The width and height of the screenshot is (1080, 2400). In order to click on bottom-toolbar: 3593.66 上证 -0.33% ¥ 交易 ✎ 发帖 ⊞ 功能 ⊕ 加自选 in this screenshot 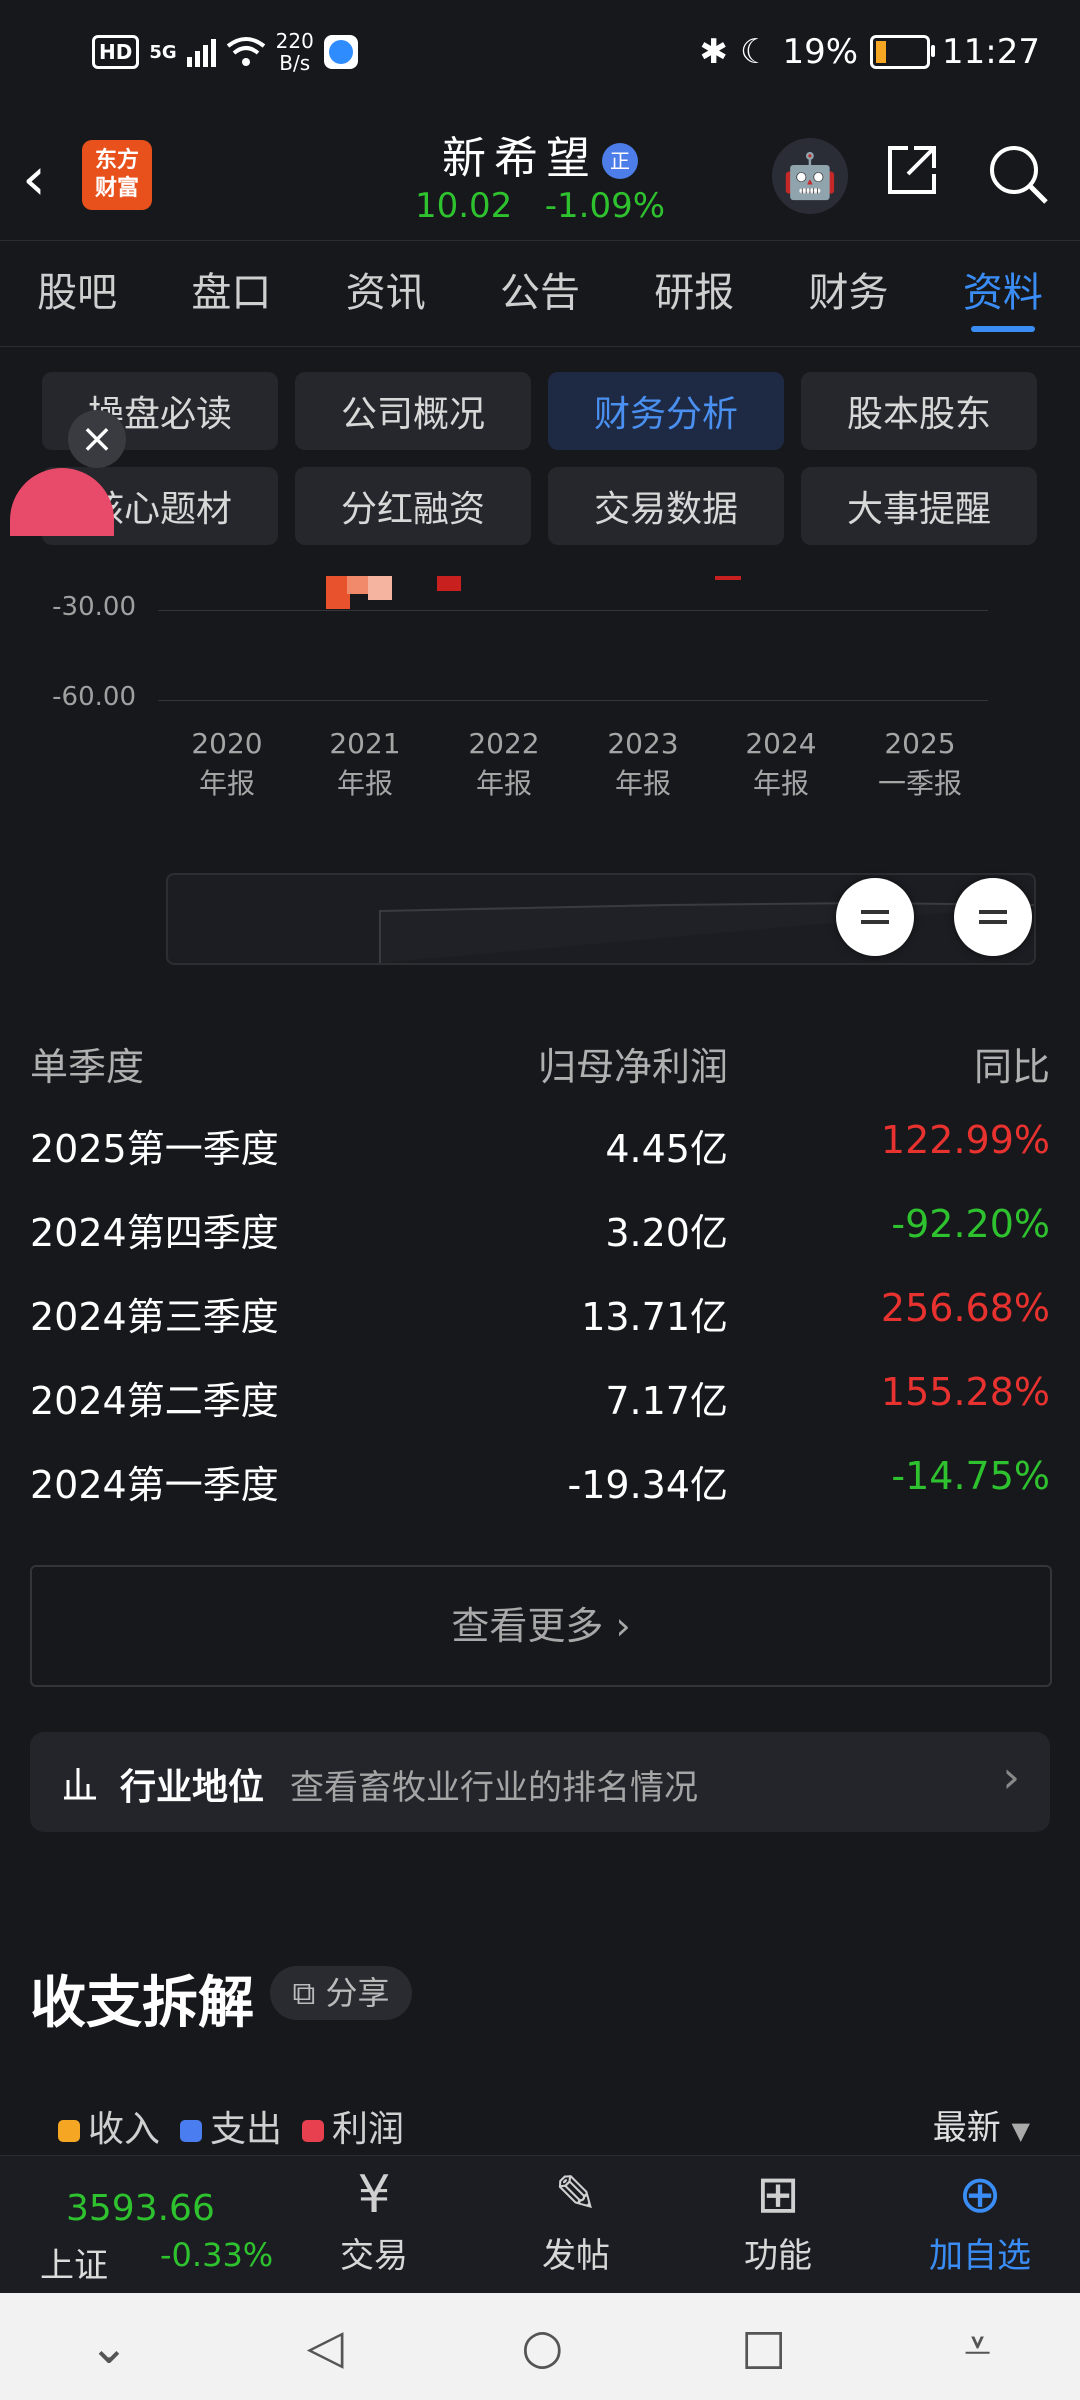, I will do `click(540, 2224)`.